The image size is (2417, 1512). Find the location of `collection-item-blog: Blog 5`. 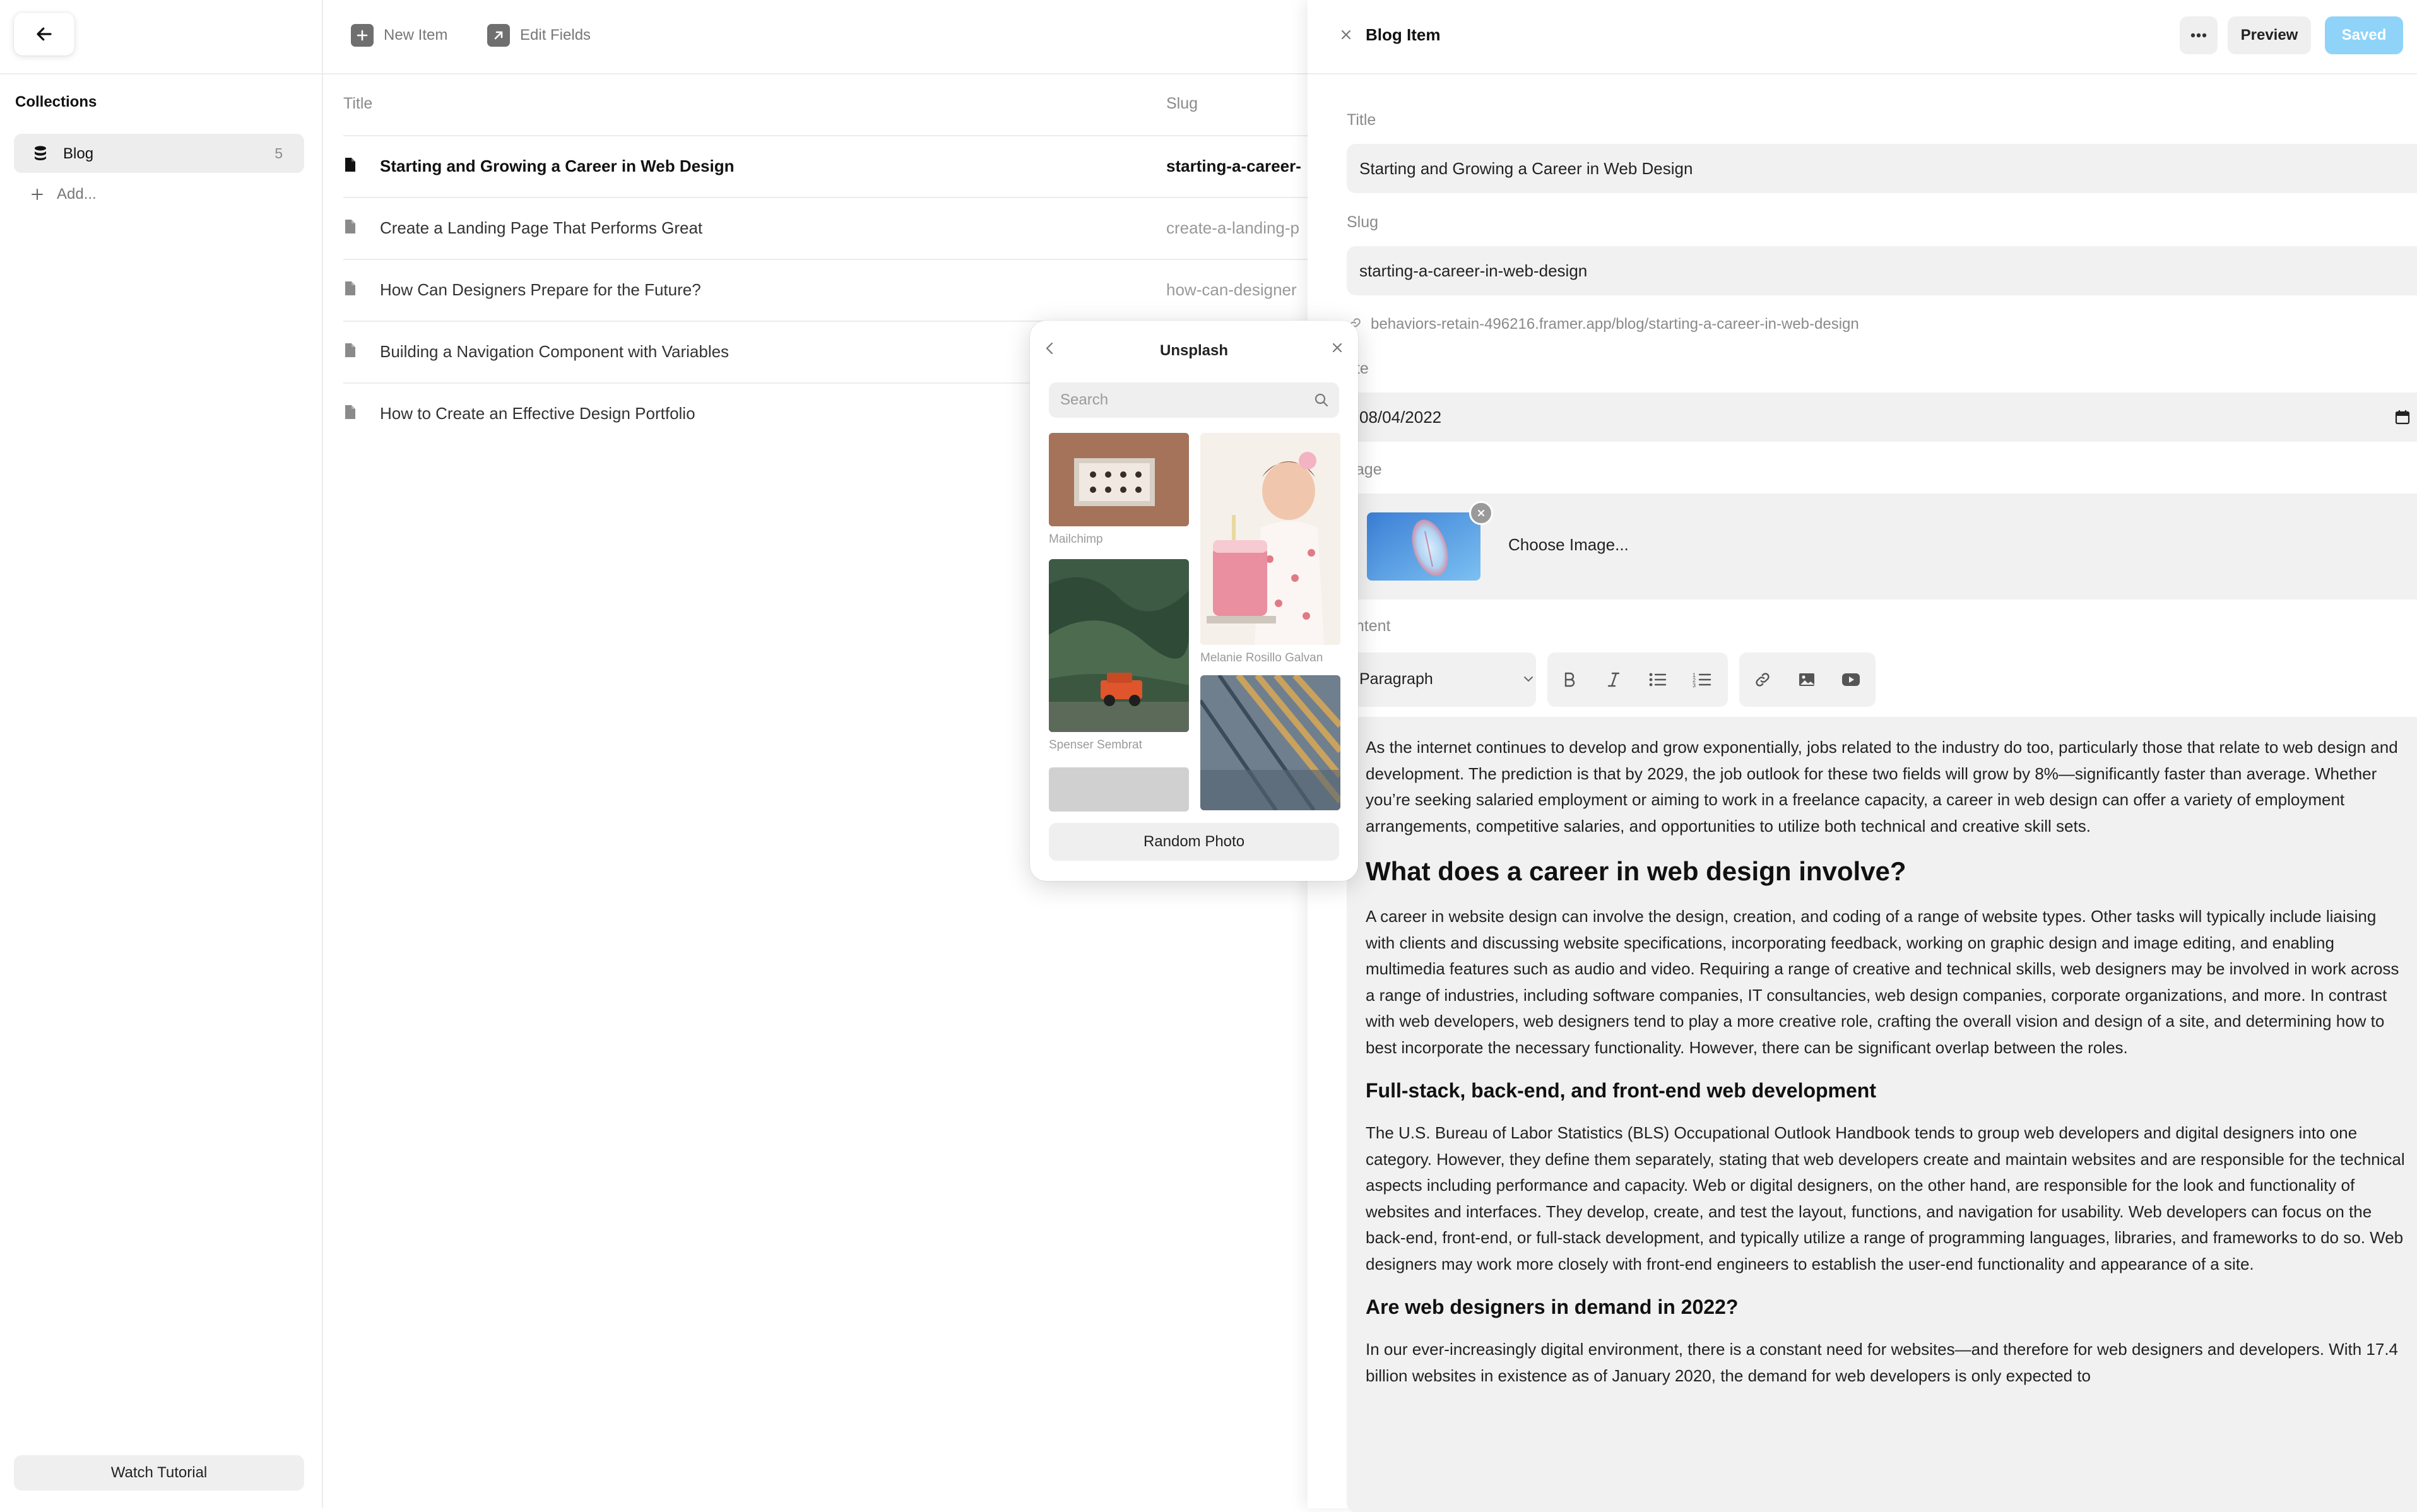

collection-item-blog: Blog 5 is located at coordinates (159, 153).